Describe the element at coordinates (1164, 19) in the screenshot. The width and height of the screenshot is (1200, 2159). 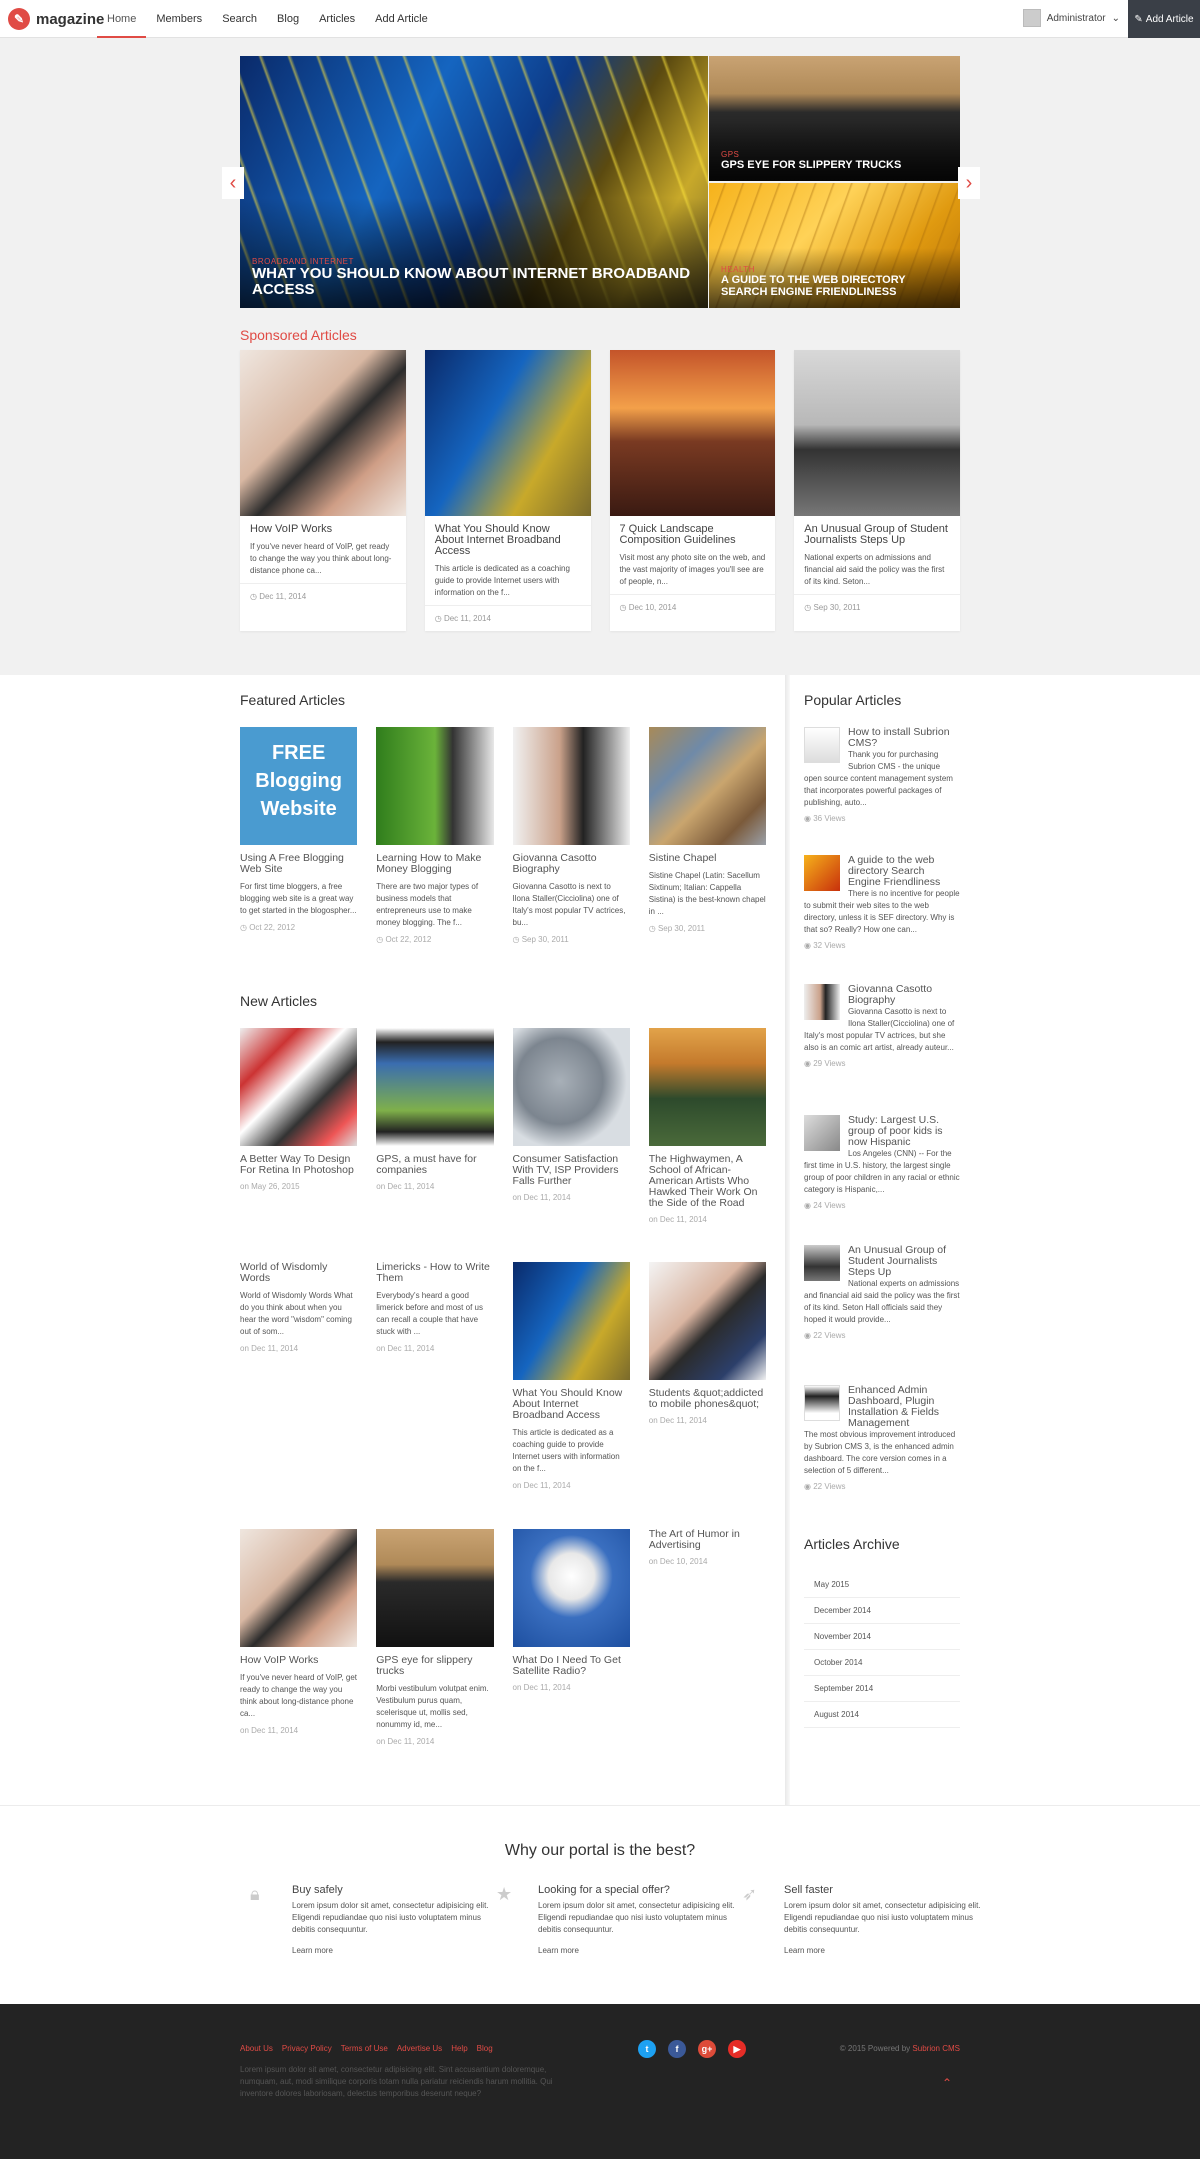
I see `add-article-button: ✎ Add Article` at that location.